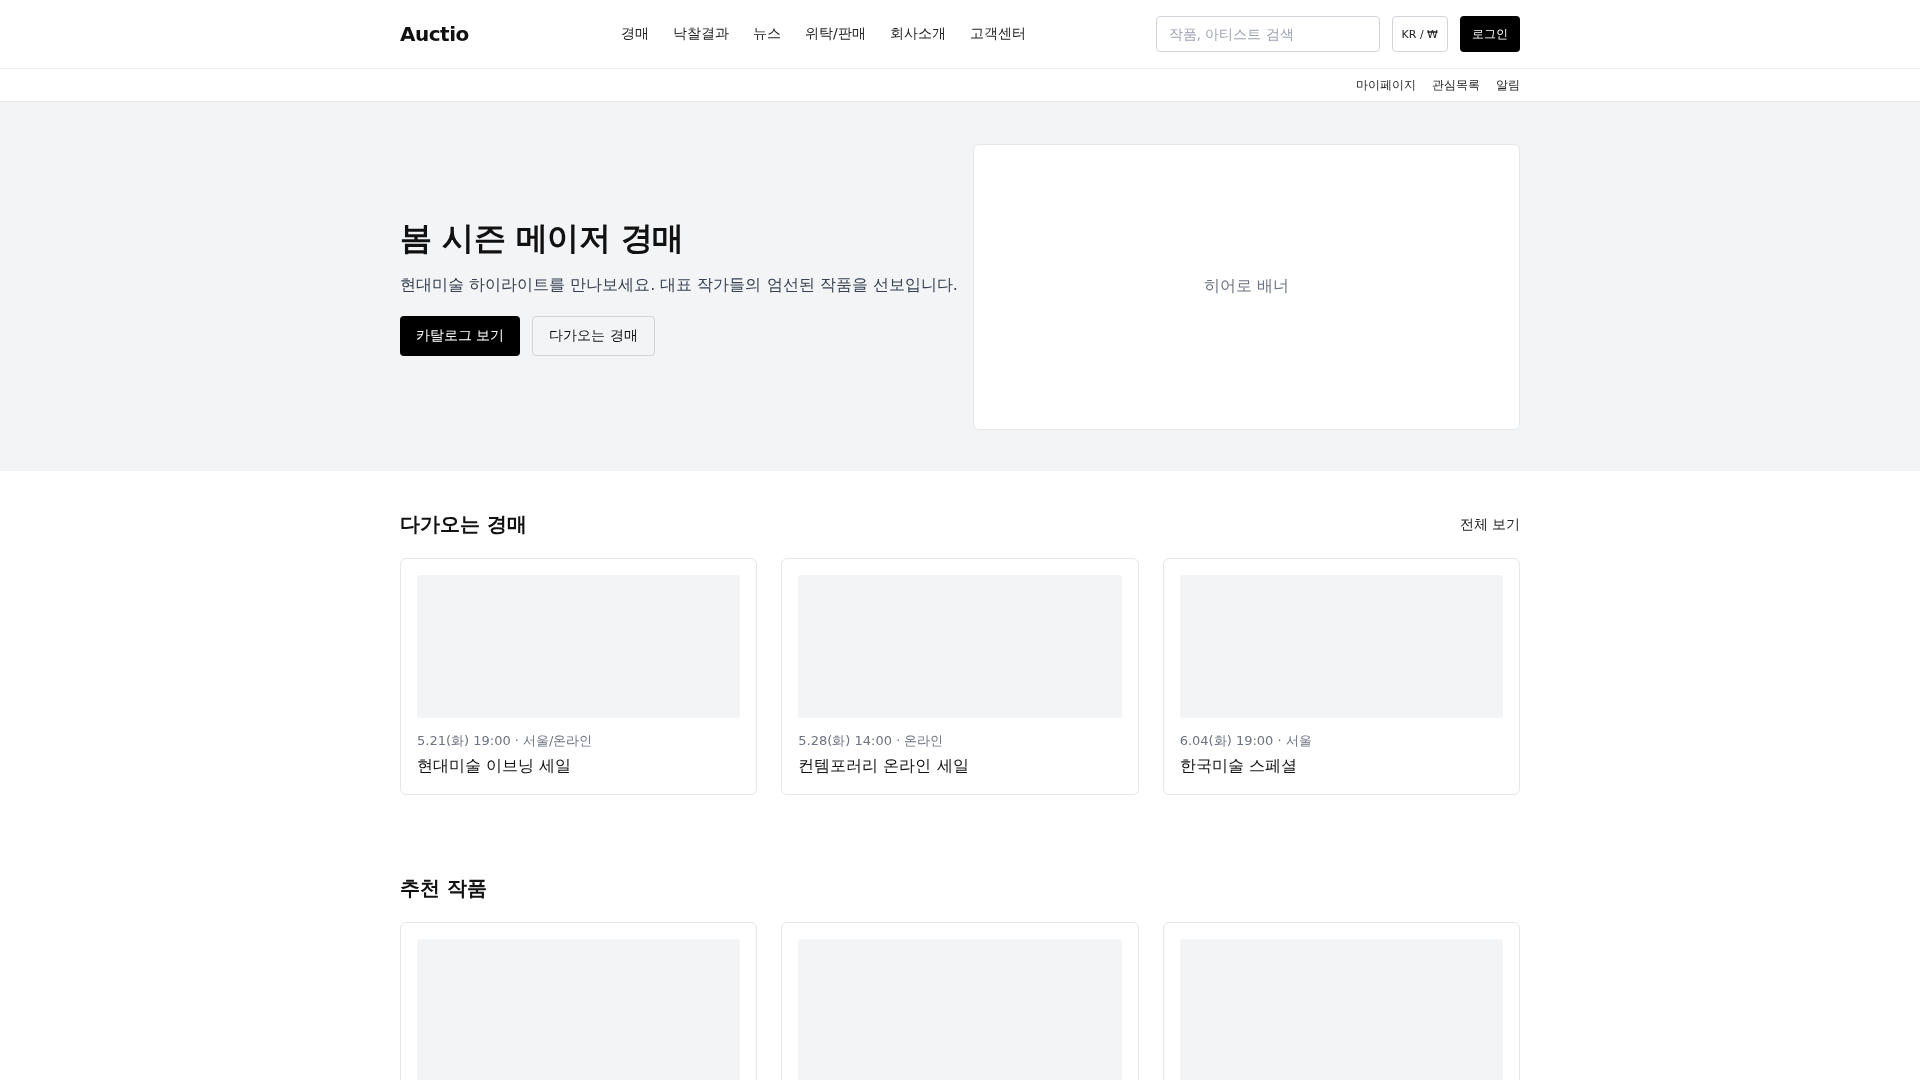  Describe the element at coordinates (1341, 676) in the screenshot. I see `auction-card: 6.04(화) 19:00 · 서울 한국미술 스페셜` at that location.